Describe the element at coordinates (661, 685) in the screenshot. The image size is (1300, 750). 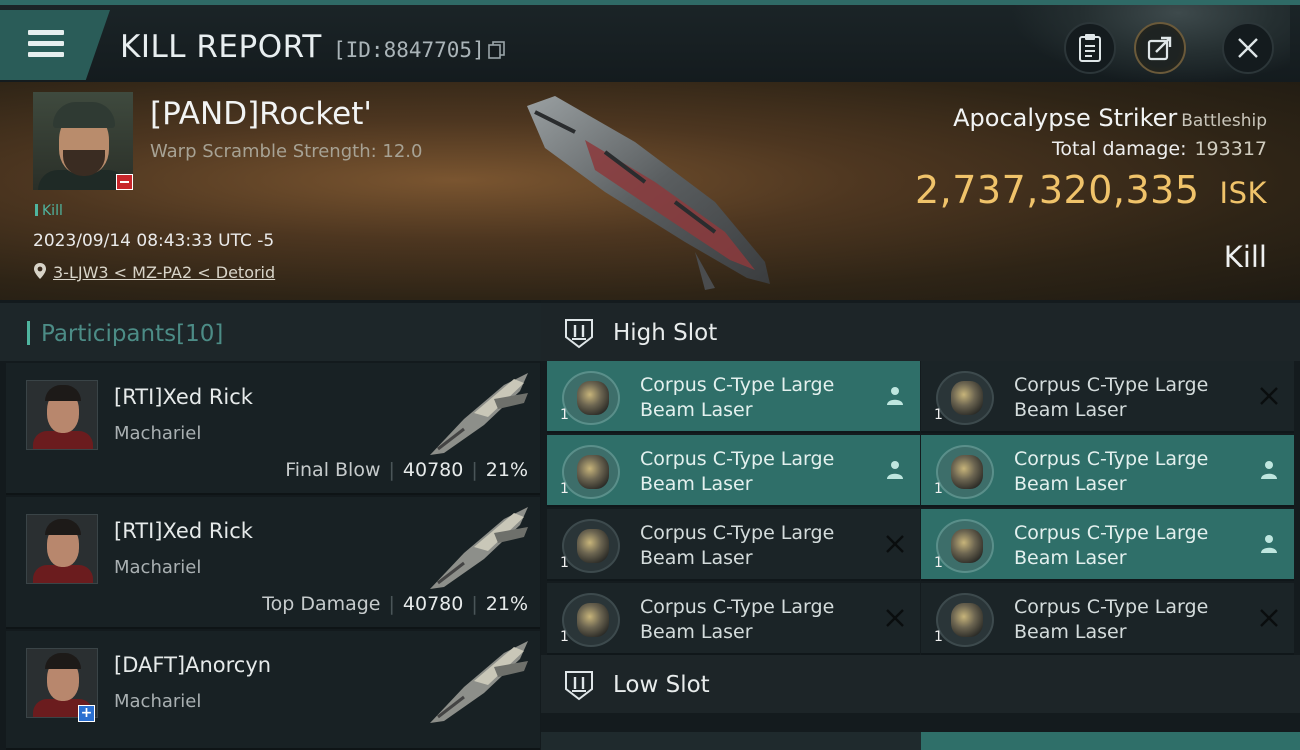
I see `low-slot-label: Low Slot` at that location.